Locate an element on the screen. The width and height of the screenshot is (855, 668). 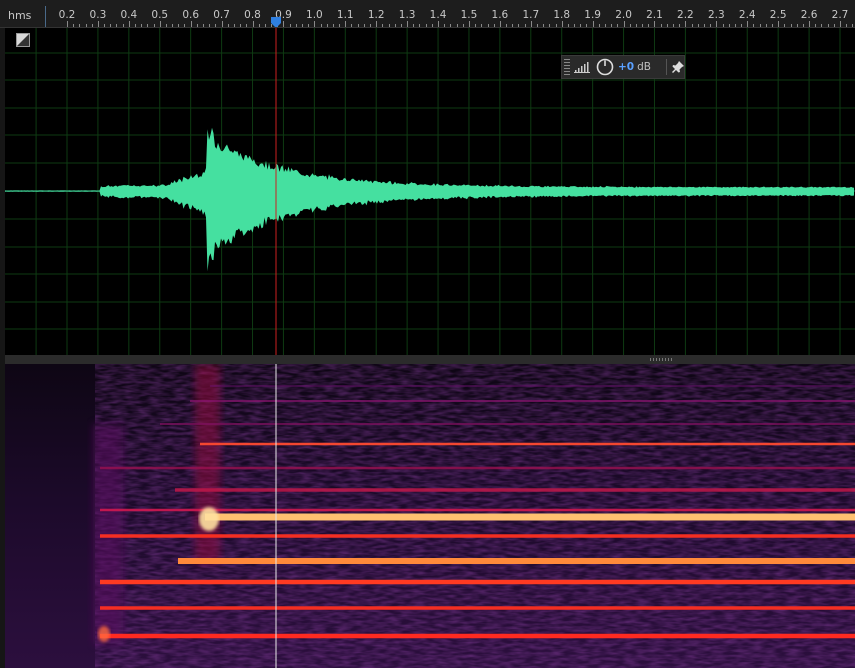
gain-knob-icon is located at coordinates (605, 67).